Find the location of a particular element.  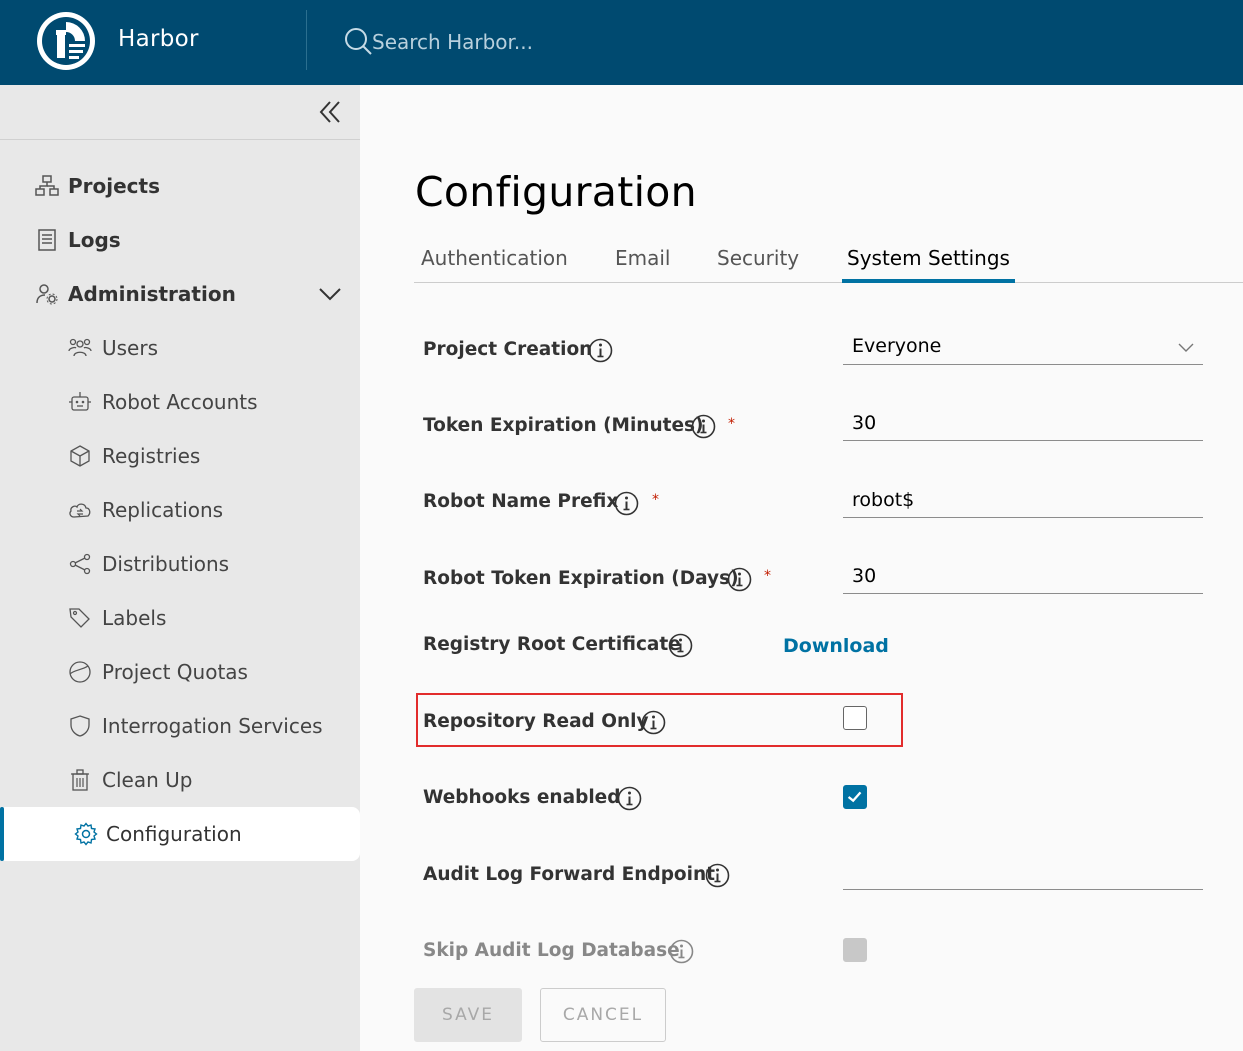

projects-icon is located at coordinates (47, 185).